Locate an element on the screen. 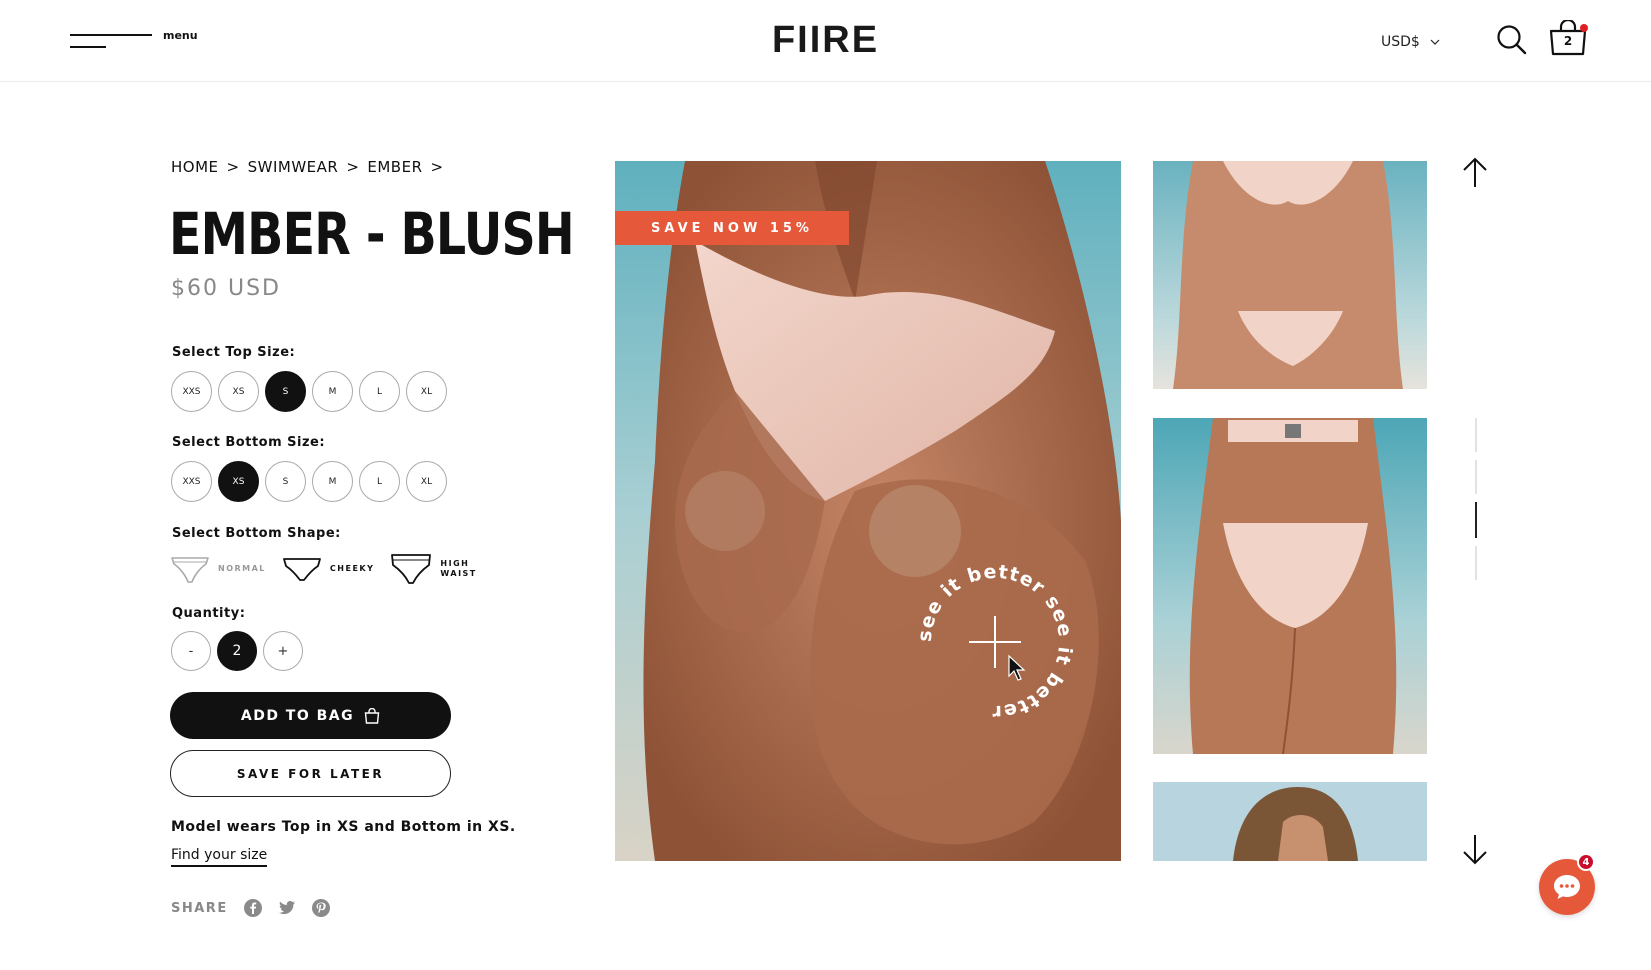 The image size is (1651, 970). cheeky-bottom-icon is located at coordinates (302, 569).